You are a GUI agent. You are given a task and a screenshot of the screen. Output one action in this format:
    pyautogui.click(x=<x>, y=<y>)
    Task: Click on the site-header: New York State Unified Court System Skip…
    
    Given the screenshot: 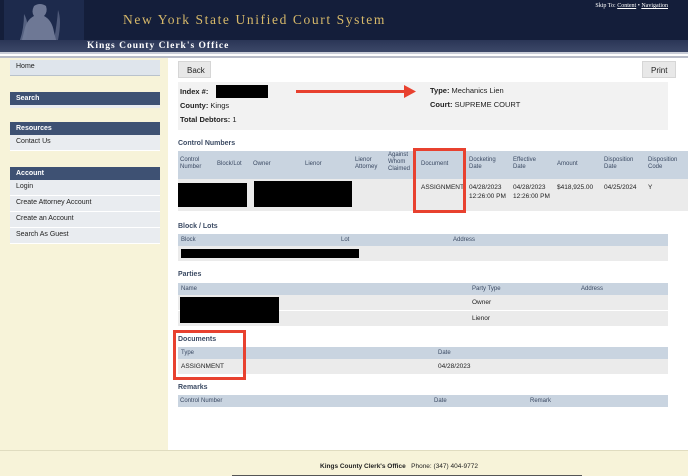 What is the action you would take?
    pyautogui.click(x=344, y=20)
    